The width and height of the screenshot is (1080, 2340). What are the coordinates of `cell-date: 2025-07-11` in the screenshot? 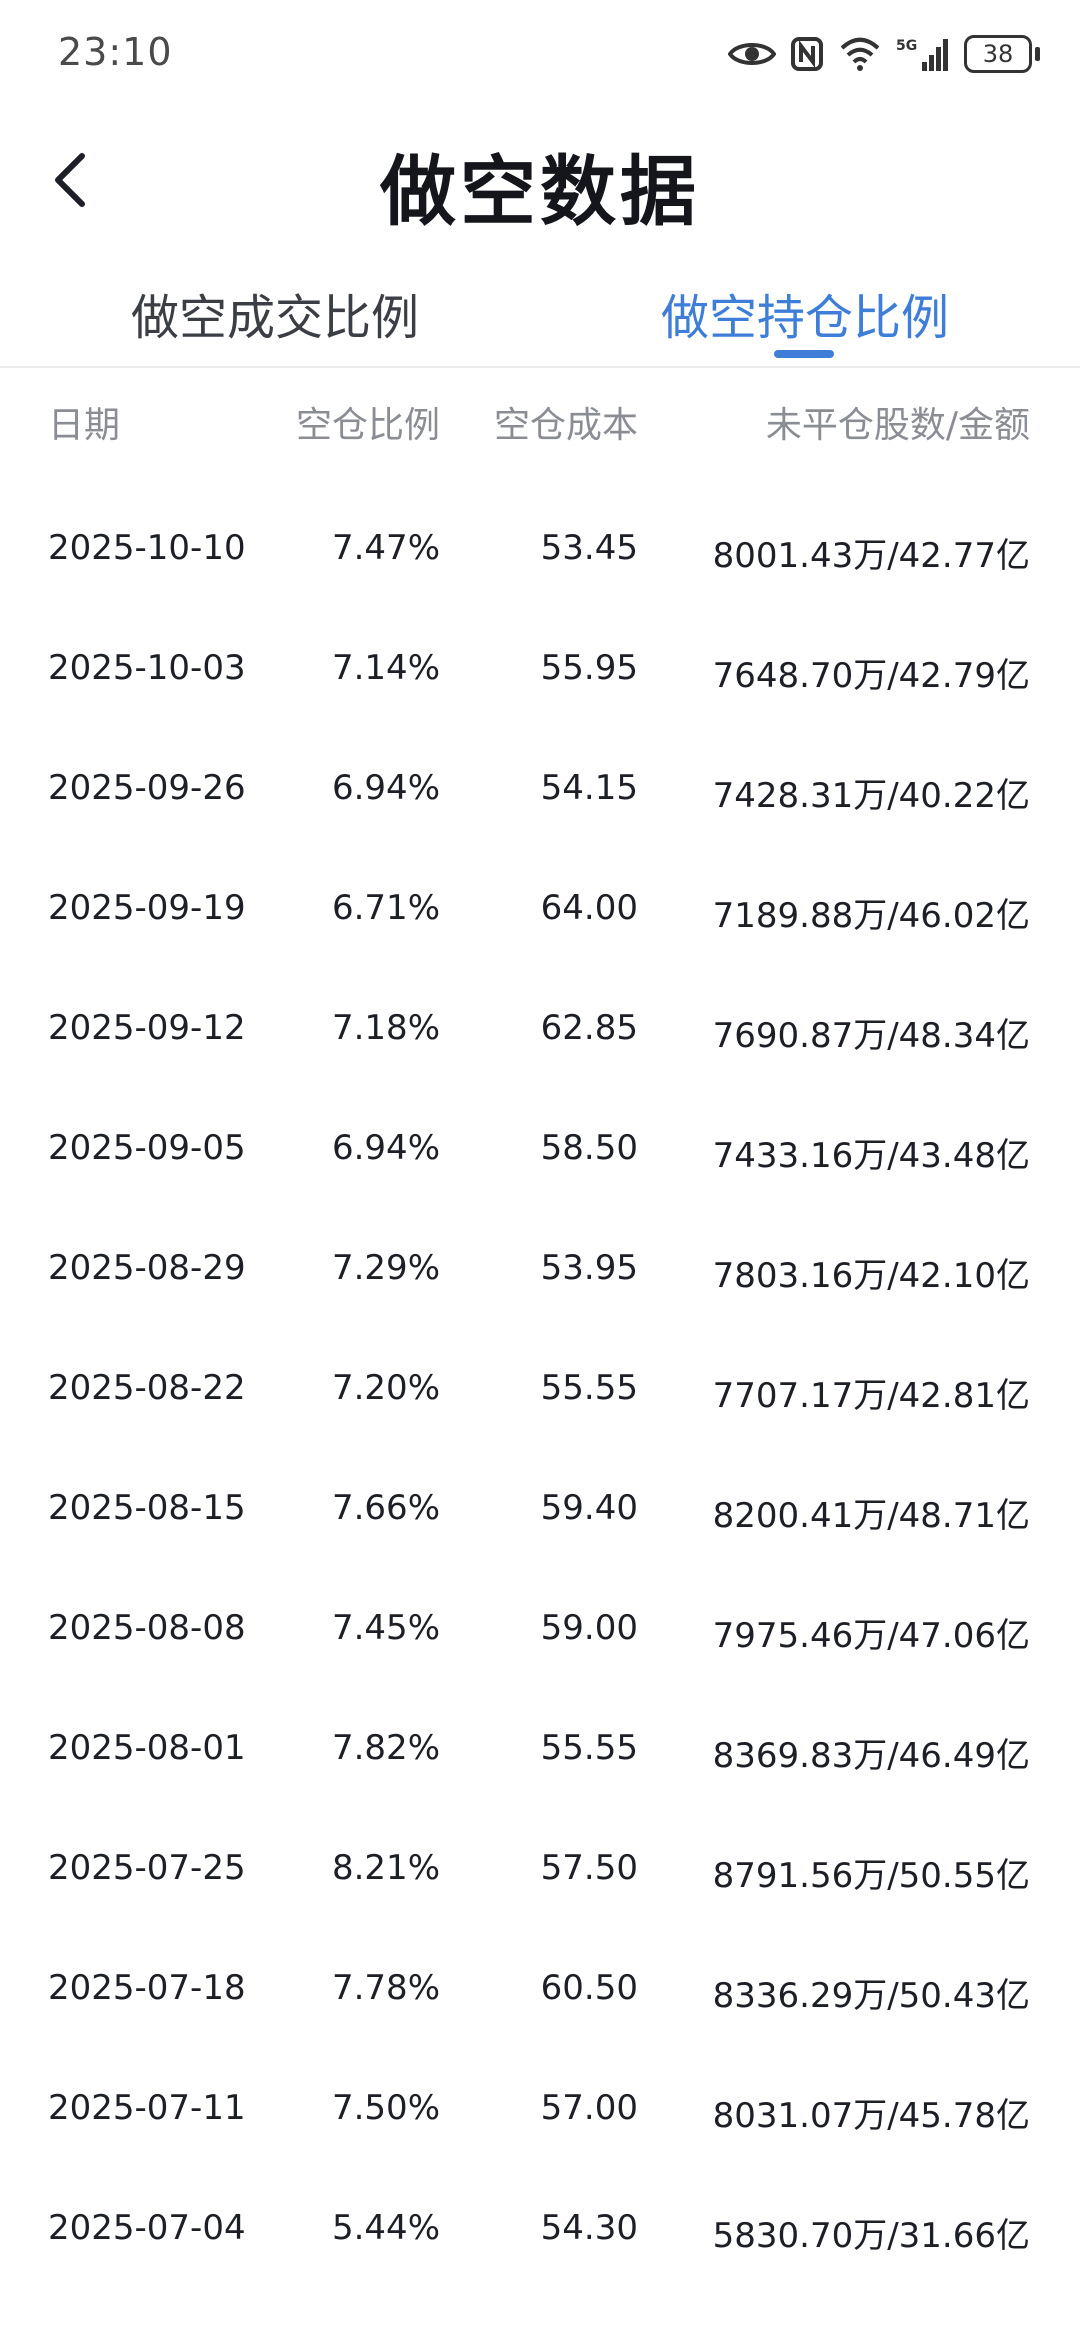 It's located at (147, 2108).